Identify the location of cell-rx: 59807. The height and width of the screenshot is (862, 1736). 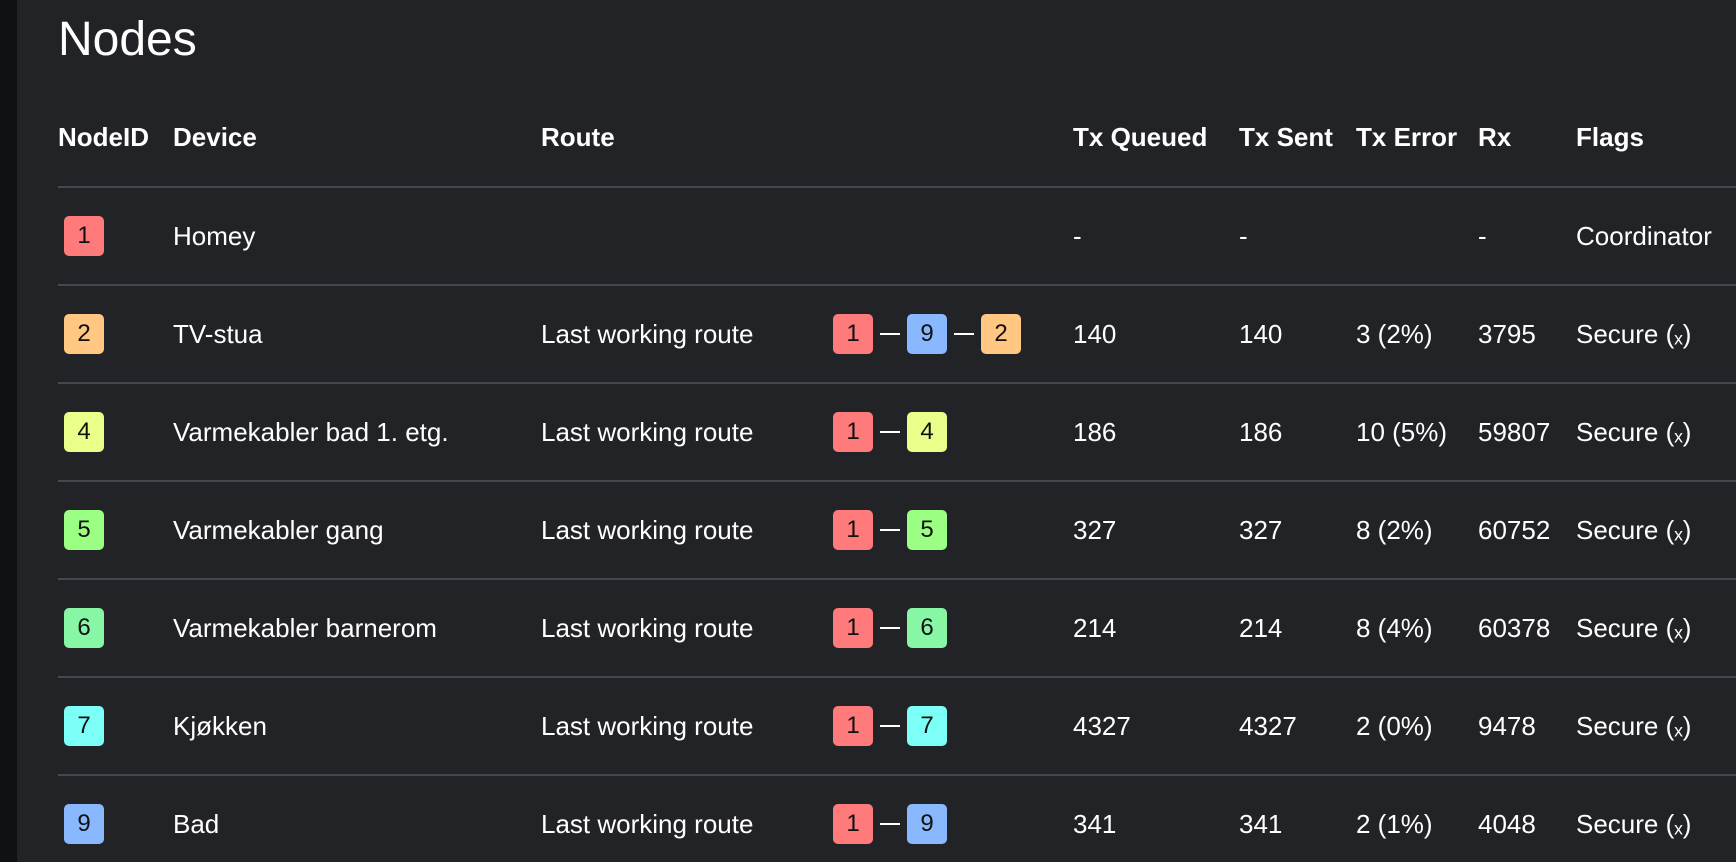
(1527, 432).